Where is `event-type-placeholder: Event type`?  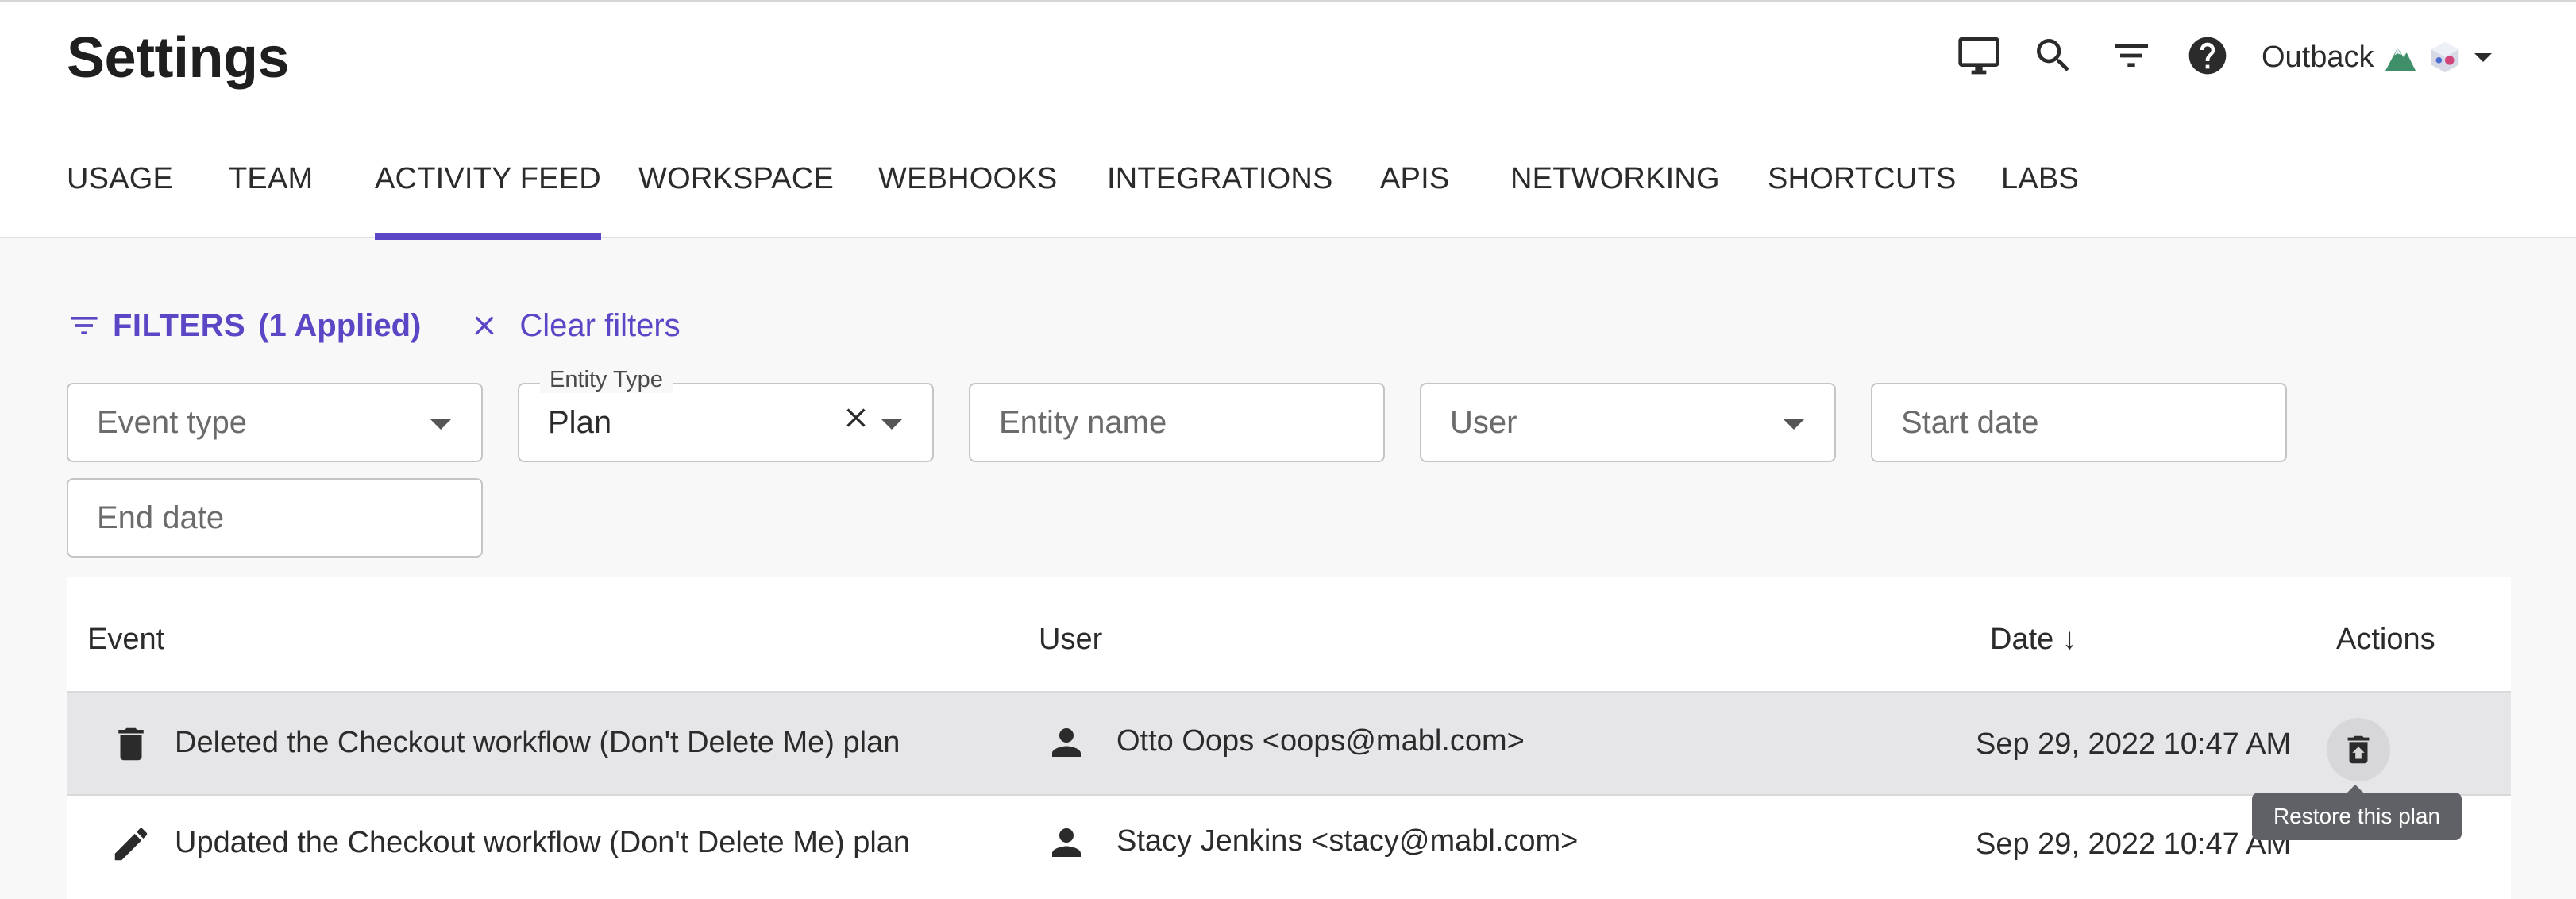 event-type-placeholder: Event type is located at coordinates (172, 422).